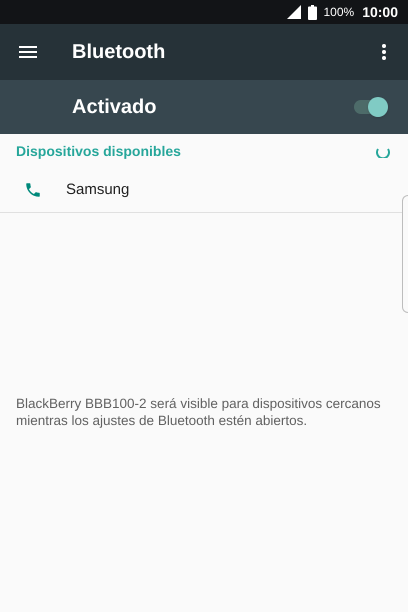 The height and width of the screenshot is (612, 408). I want to click on switch-label: Activado, so click(114, 107).